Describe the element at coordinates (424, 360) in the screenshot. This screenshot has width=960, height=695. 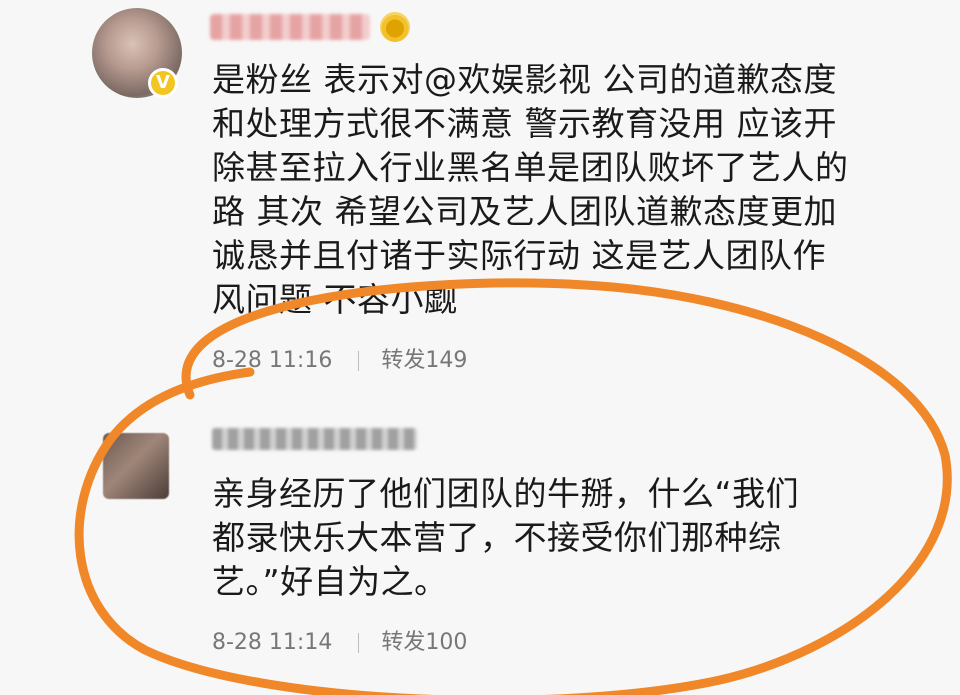
I see `comment-1-repost-button: 转发149` at that location.